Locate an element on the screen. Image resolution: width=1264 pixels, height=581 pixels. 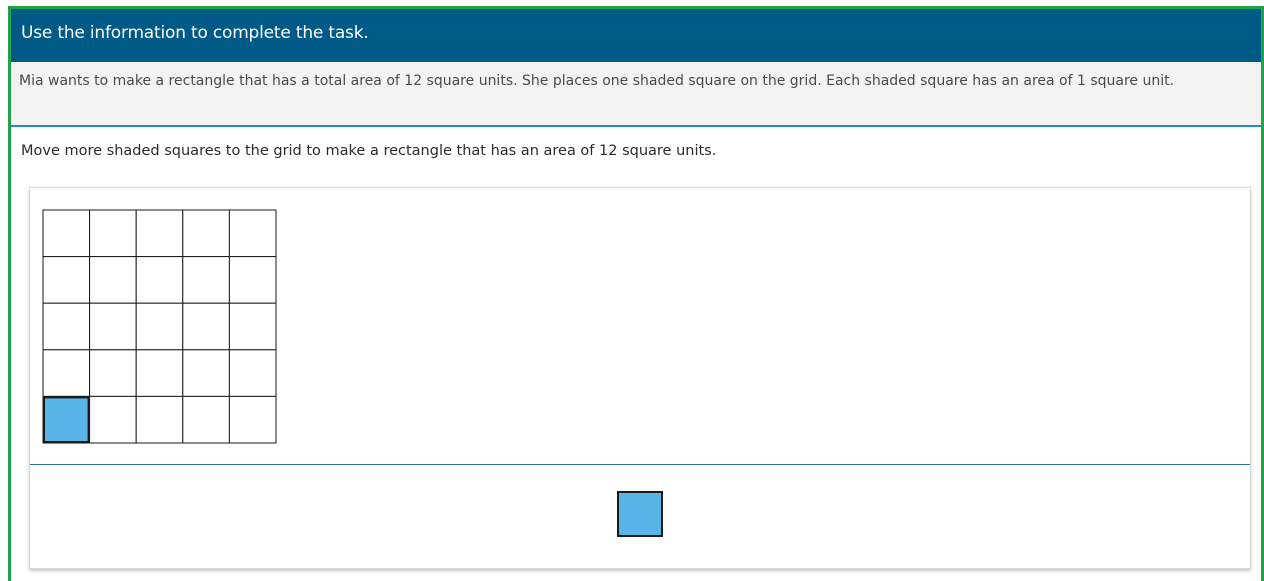
workspace-divider is located at coordinates (640, 464).